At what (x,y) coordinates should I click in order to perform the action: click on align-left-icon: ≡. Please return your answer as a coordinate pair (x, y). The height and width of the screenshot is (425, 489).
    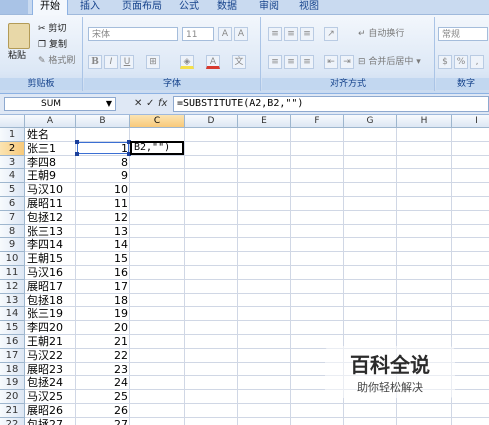
    Looking at the image, I should click on (275, 62).